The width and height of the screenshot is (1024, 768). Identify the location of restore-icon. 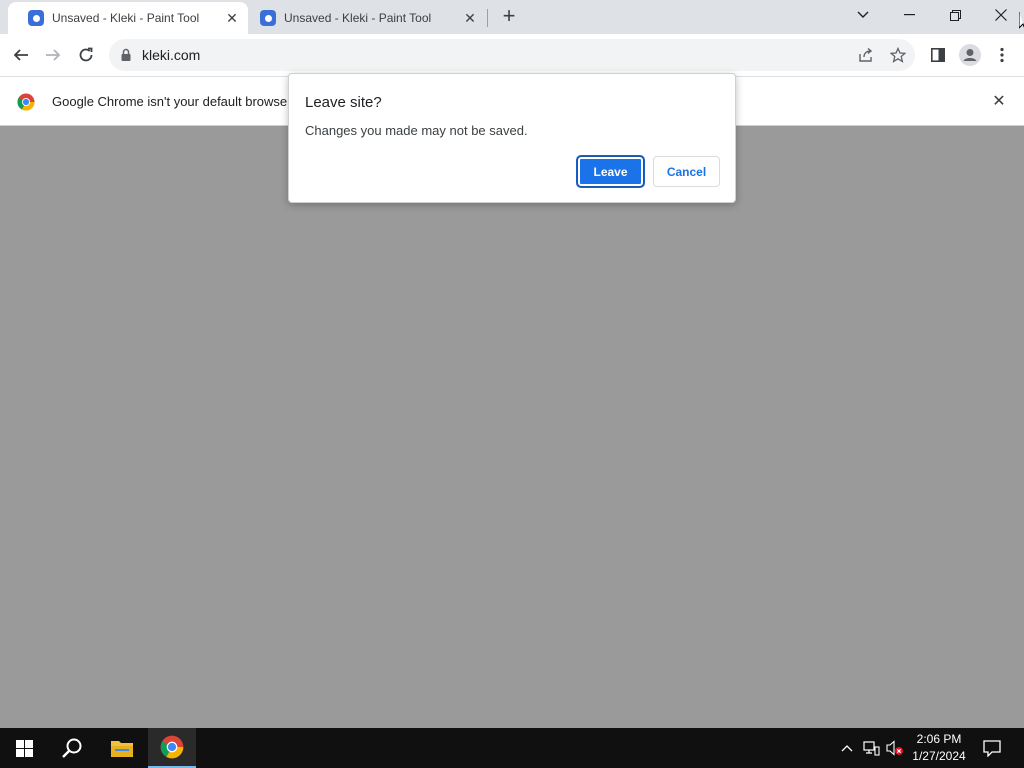
(955, 15).